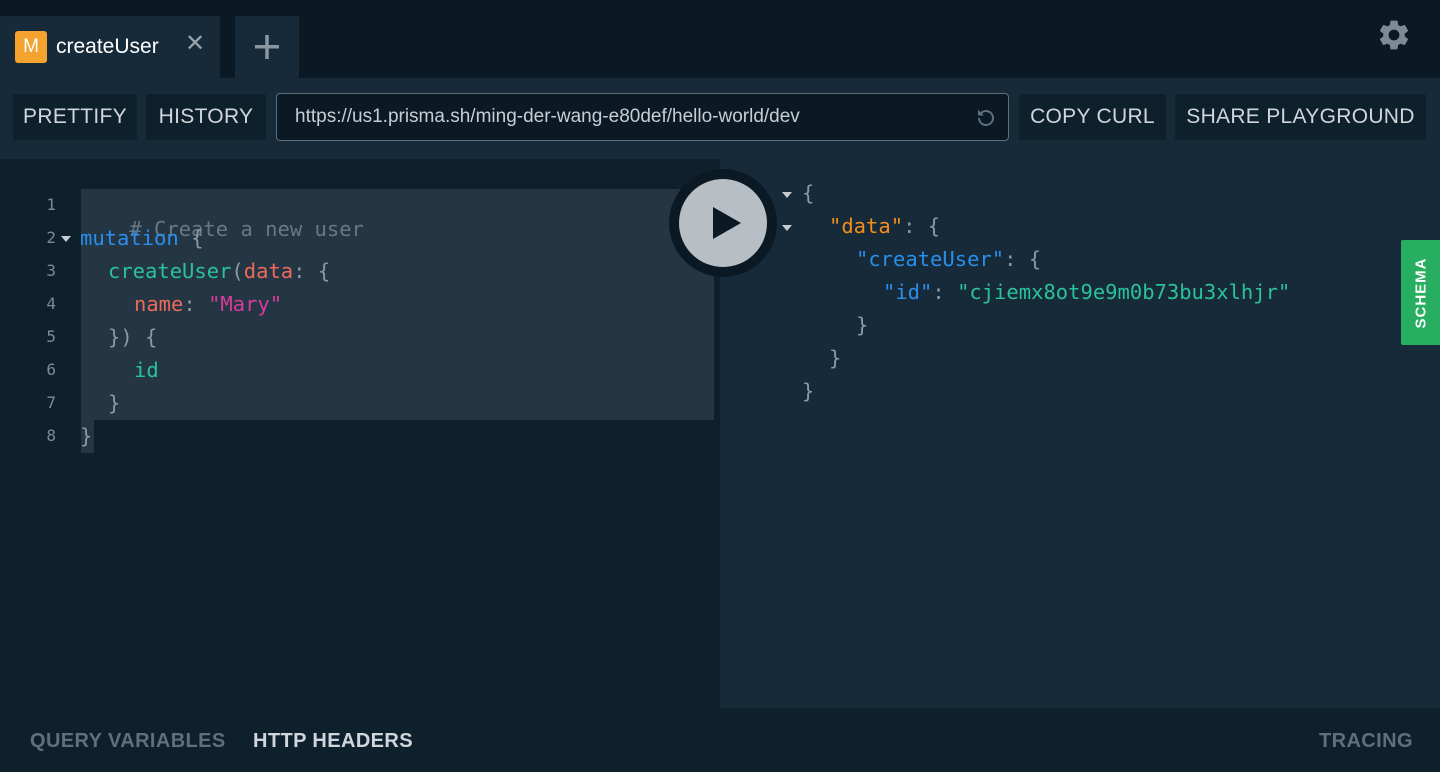  I want to click on execute-query-button, so click(723, 223).